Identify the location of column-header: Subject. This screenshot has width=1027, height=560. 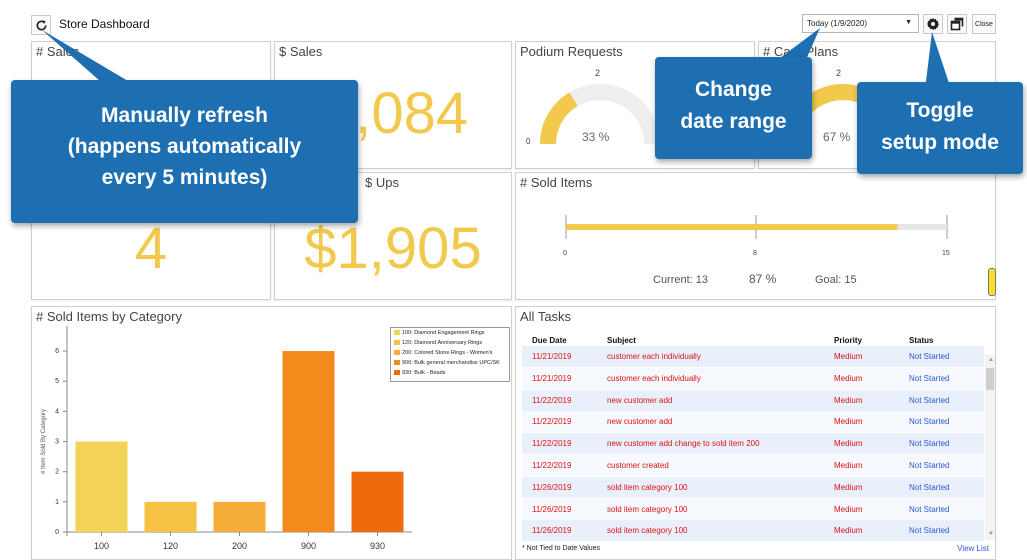
(621, 340).